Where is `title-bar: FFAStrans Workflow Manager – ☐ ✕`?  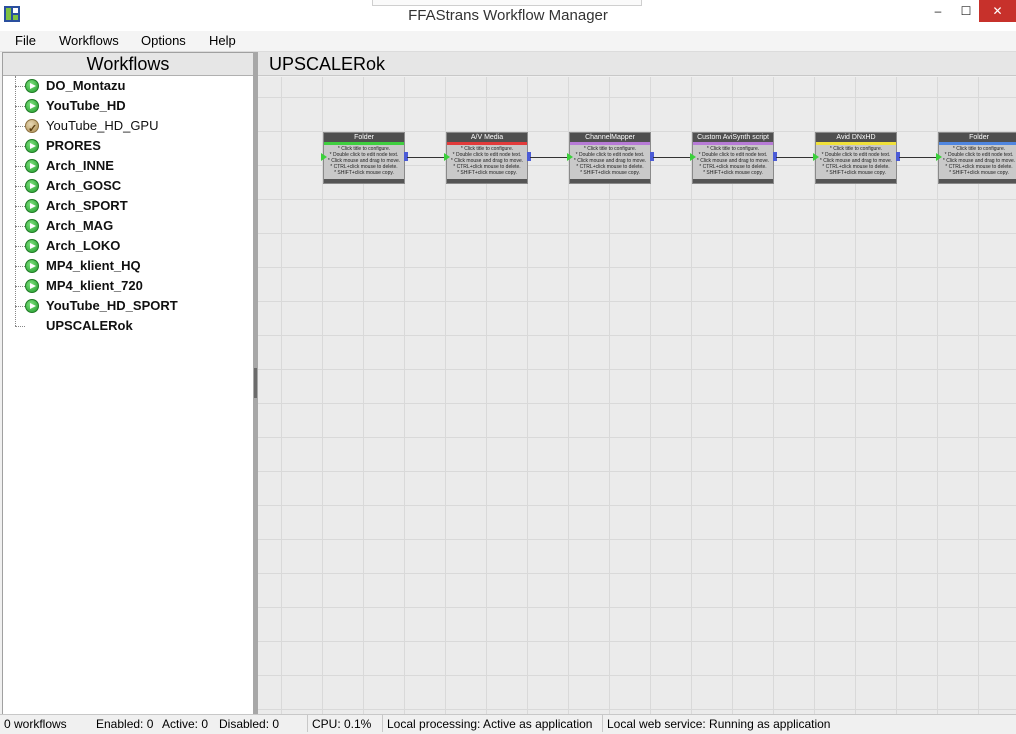
title-bar: FFAStrans Workflow Manager – ☐ ✕ is located at coordinates (508, 15).